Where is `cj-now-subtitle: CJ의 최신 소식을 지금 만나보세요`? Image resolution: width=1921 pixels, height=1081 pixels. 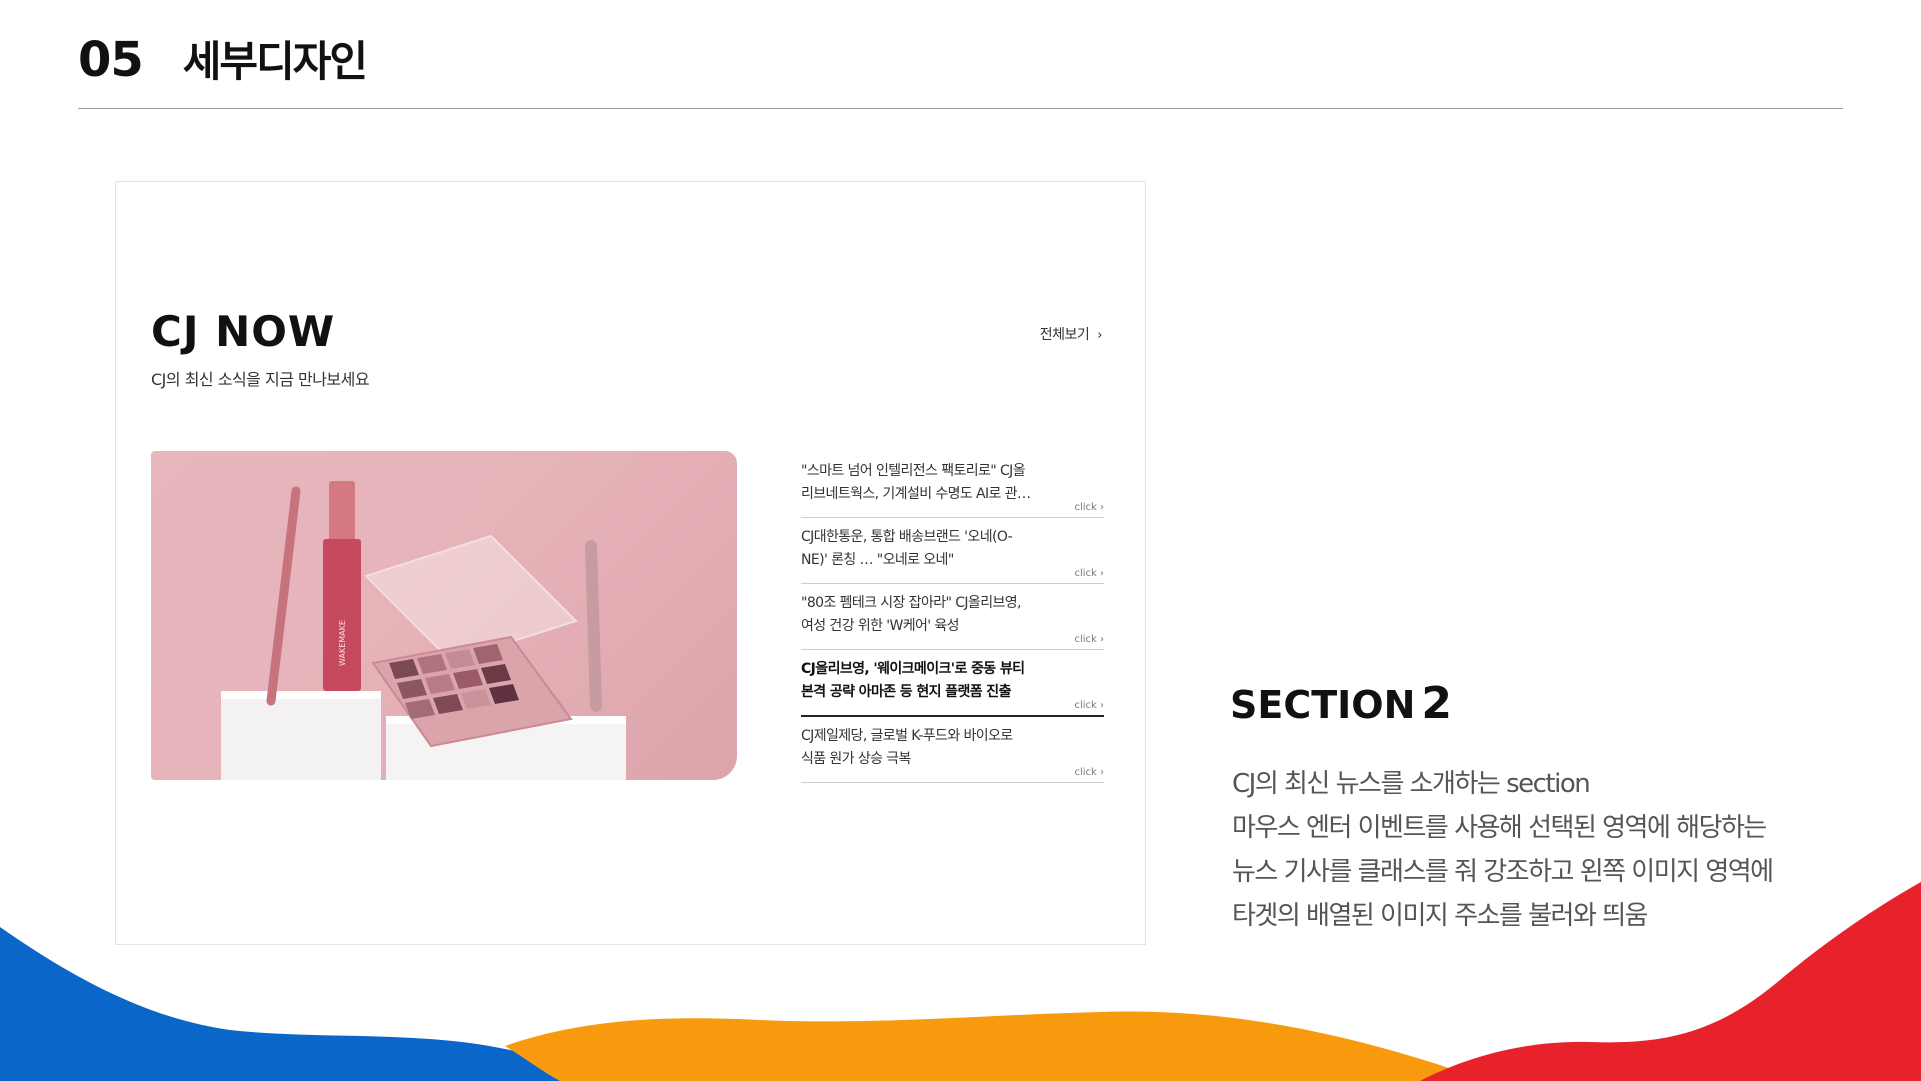 cj-now-subtitle: CJ의 최신 소식을 지금 만나보세요 is located at coordinates (260, 379).